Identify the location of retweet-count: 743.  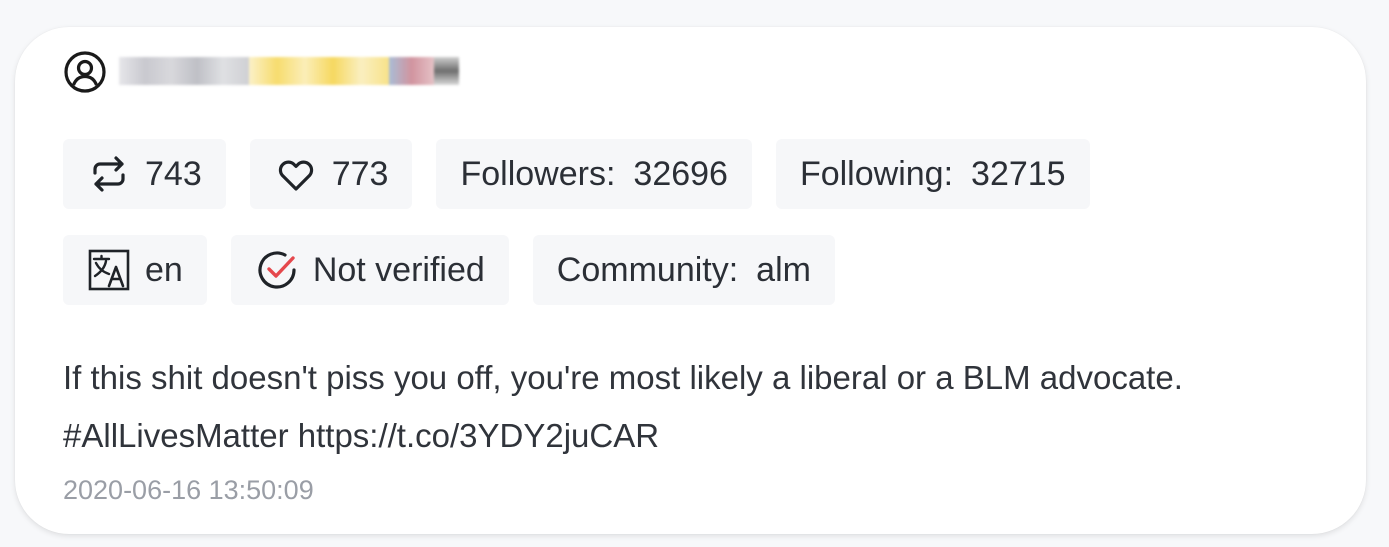
(173, 173).